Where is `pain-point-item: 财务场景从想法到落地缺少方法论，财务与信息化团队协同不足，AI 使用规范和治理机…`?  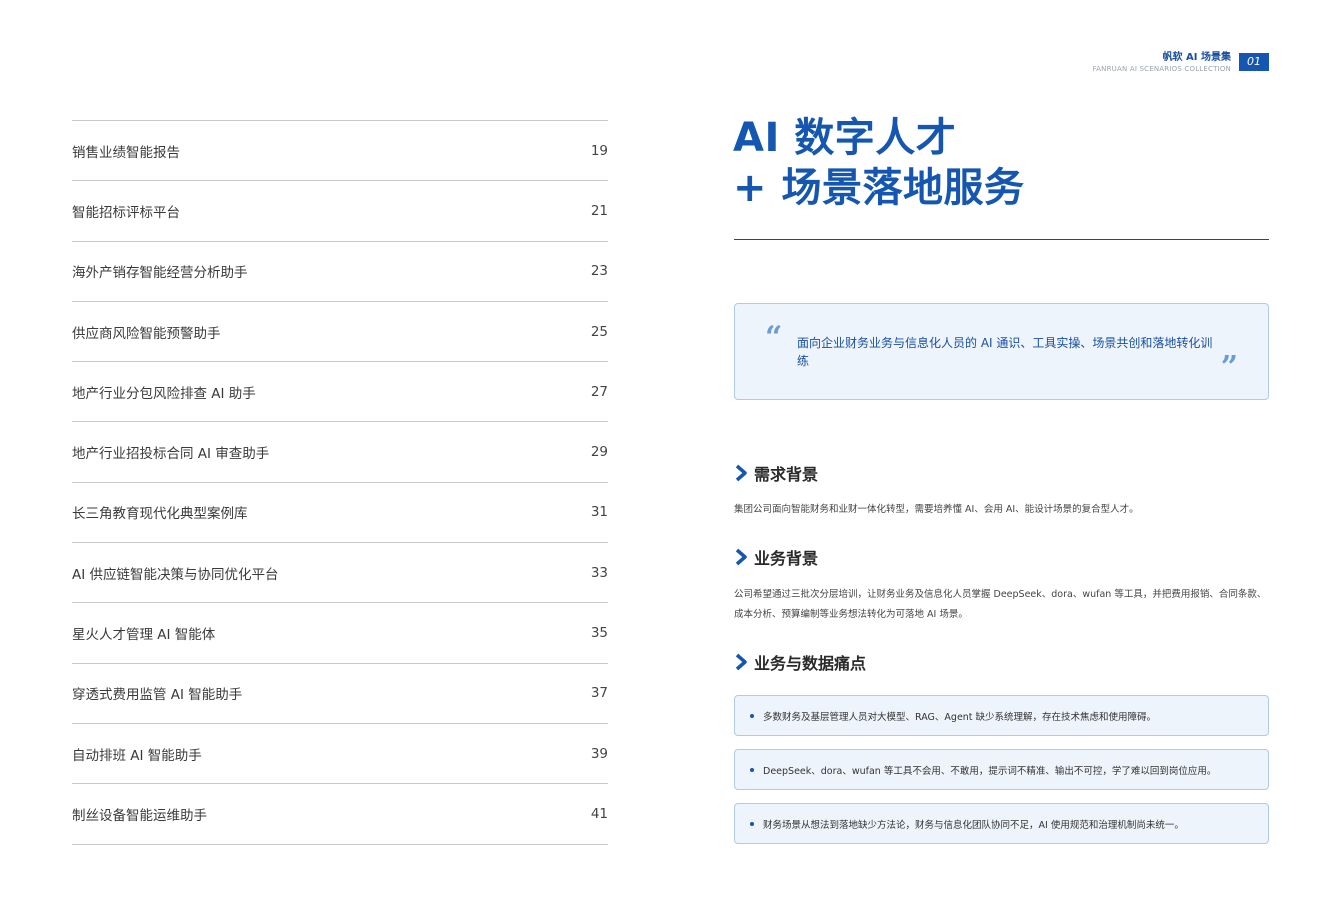 pain-point-item: 财务场景从想法到落地缺少方法论，财务与信息化团队协同不足，AI 使用规范和治理机… is located at coordinates (1001, 823).